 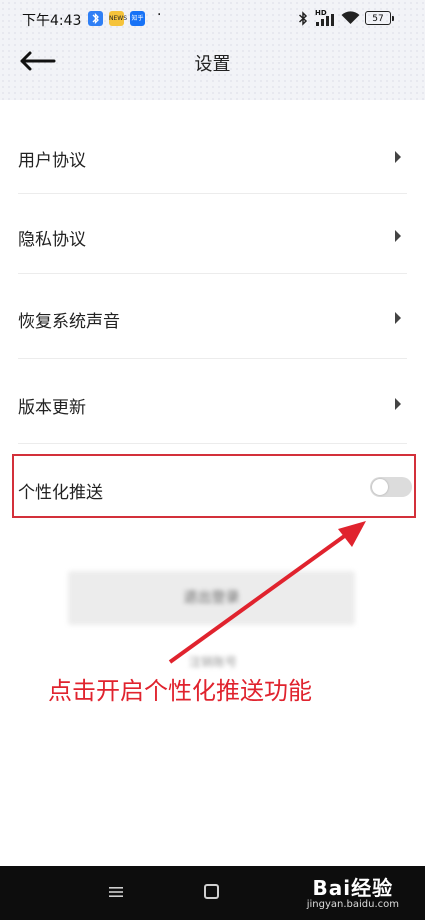 What do you see at coordinates (213, 661) in the screenshot?
I see `delete-account-link: 注销账号` at bounding box center [213, 661].